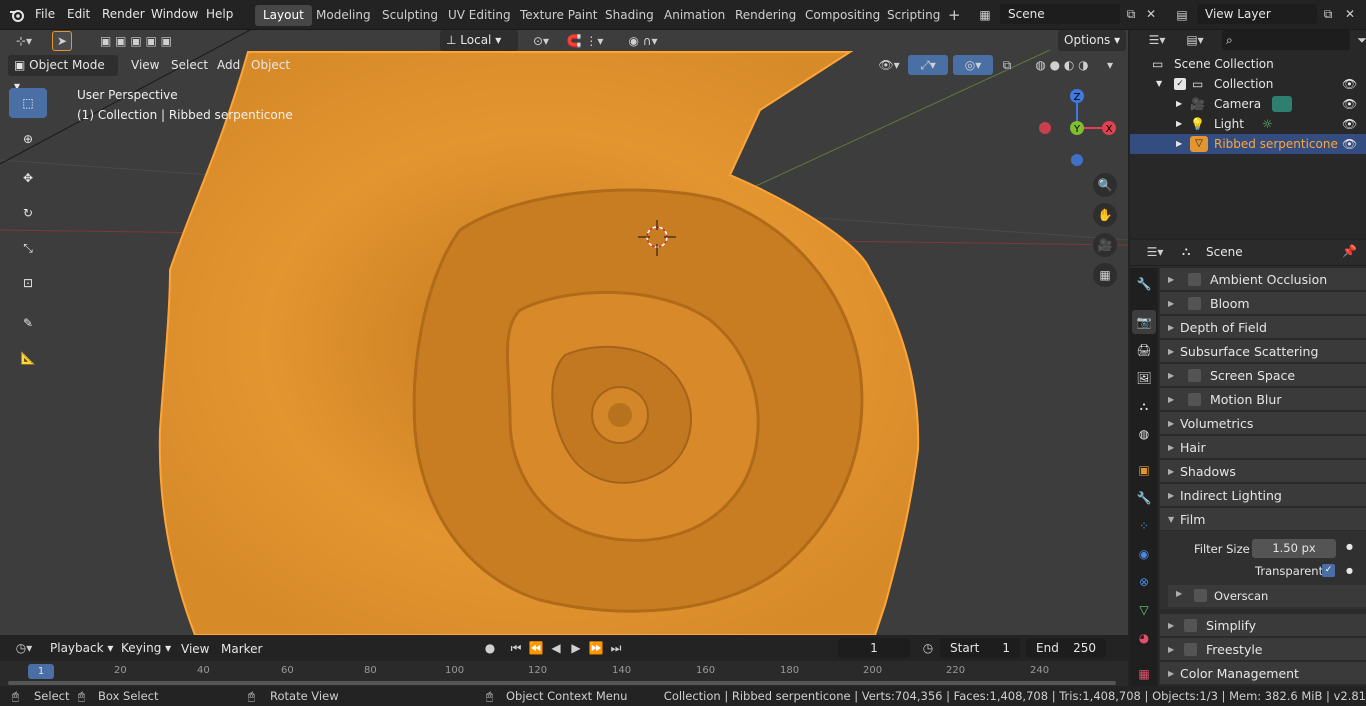  I want to click on new-scene-icon: ⧉, so click(1131, 14).